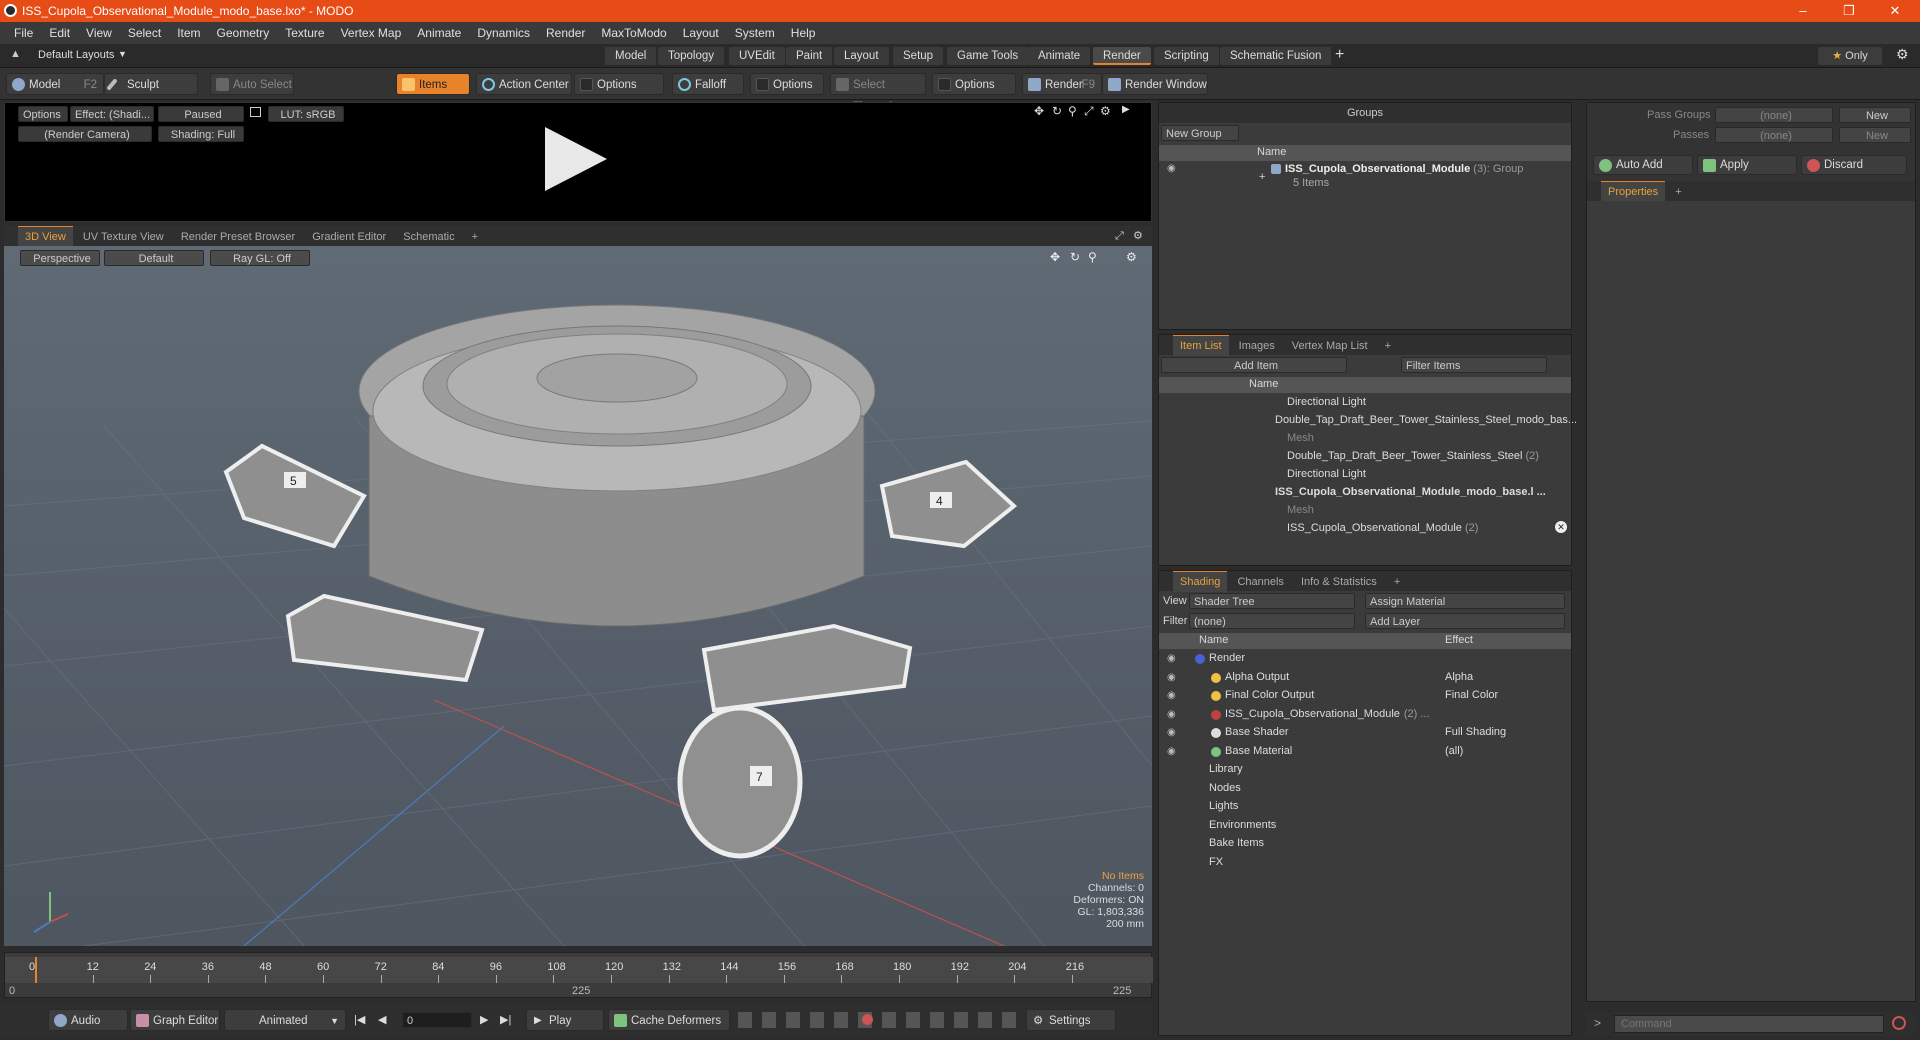 This screenshot has height=1040, width=1920. What do you see at coordinates (45, 236) in the screenshot?
I see `tab-3d-view: 3D View` at bounding box center [45, 236].